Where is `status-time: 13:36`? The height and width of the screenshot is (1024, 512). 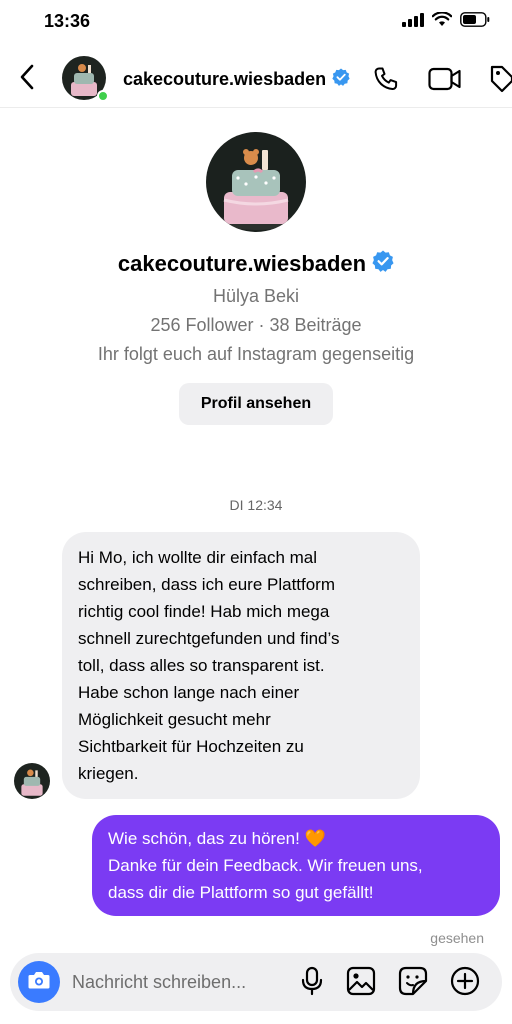 status-time: 13:36 is located at coordinates (67, 21).